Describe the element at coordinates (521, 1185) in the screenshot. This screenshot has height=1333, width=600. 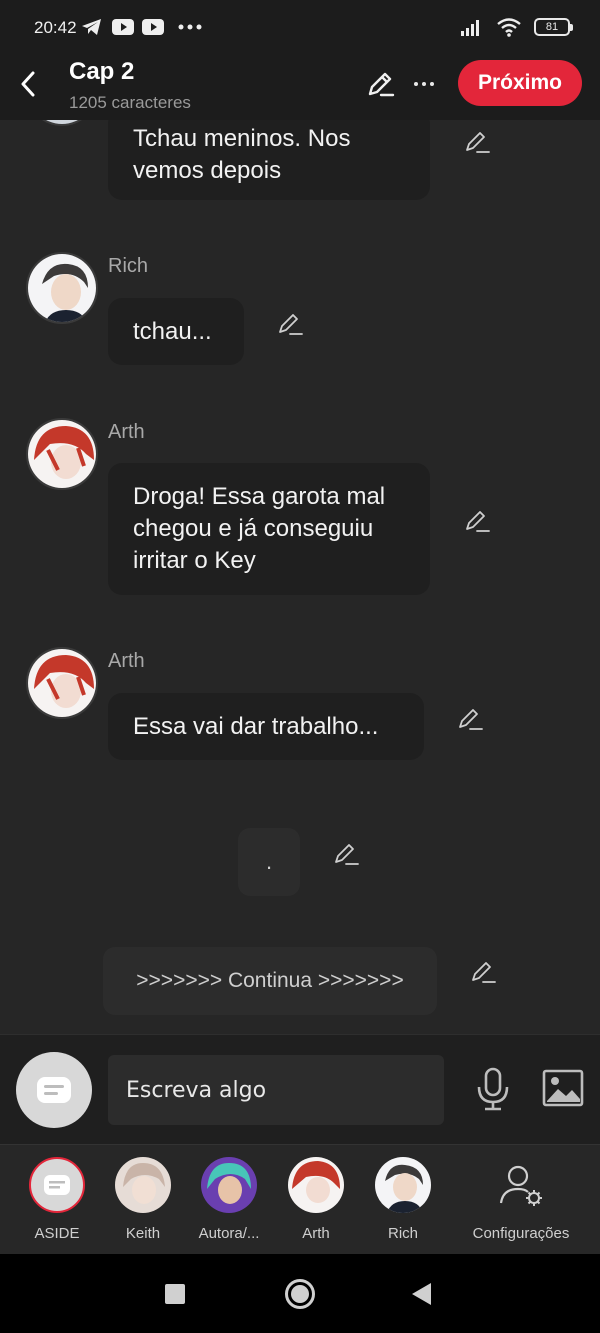
I see `user-settings-icon` at that location.